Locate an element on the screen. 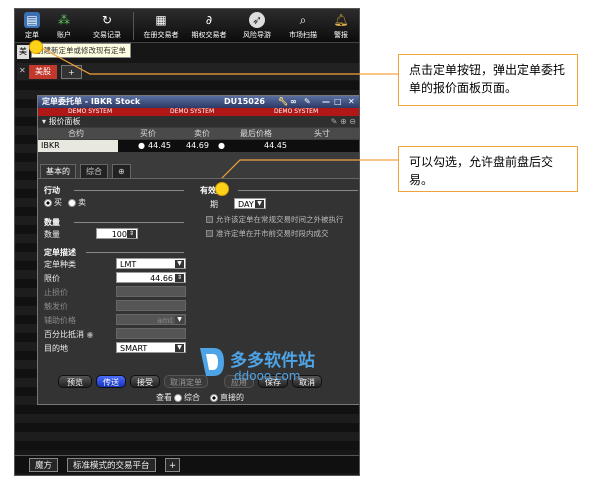 The width and height of the screenshot is (600, 486). watermark-logo-icon is located at coordinates (212, 362).